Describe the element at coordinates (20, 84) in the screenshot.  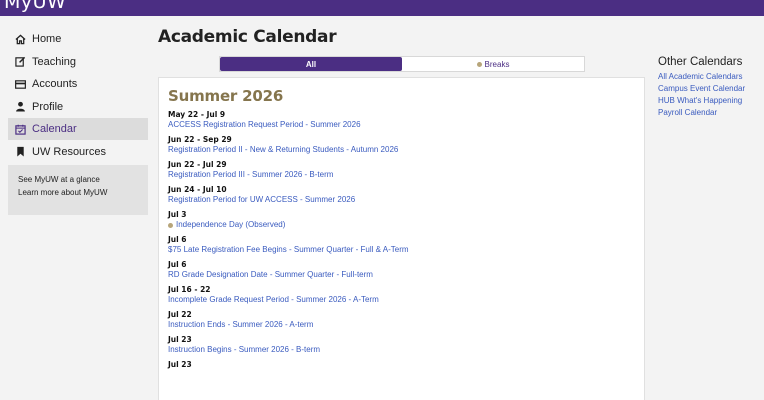
I see `credit-card-icon` at that location.